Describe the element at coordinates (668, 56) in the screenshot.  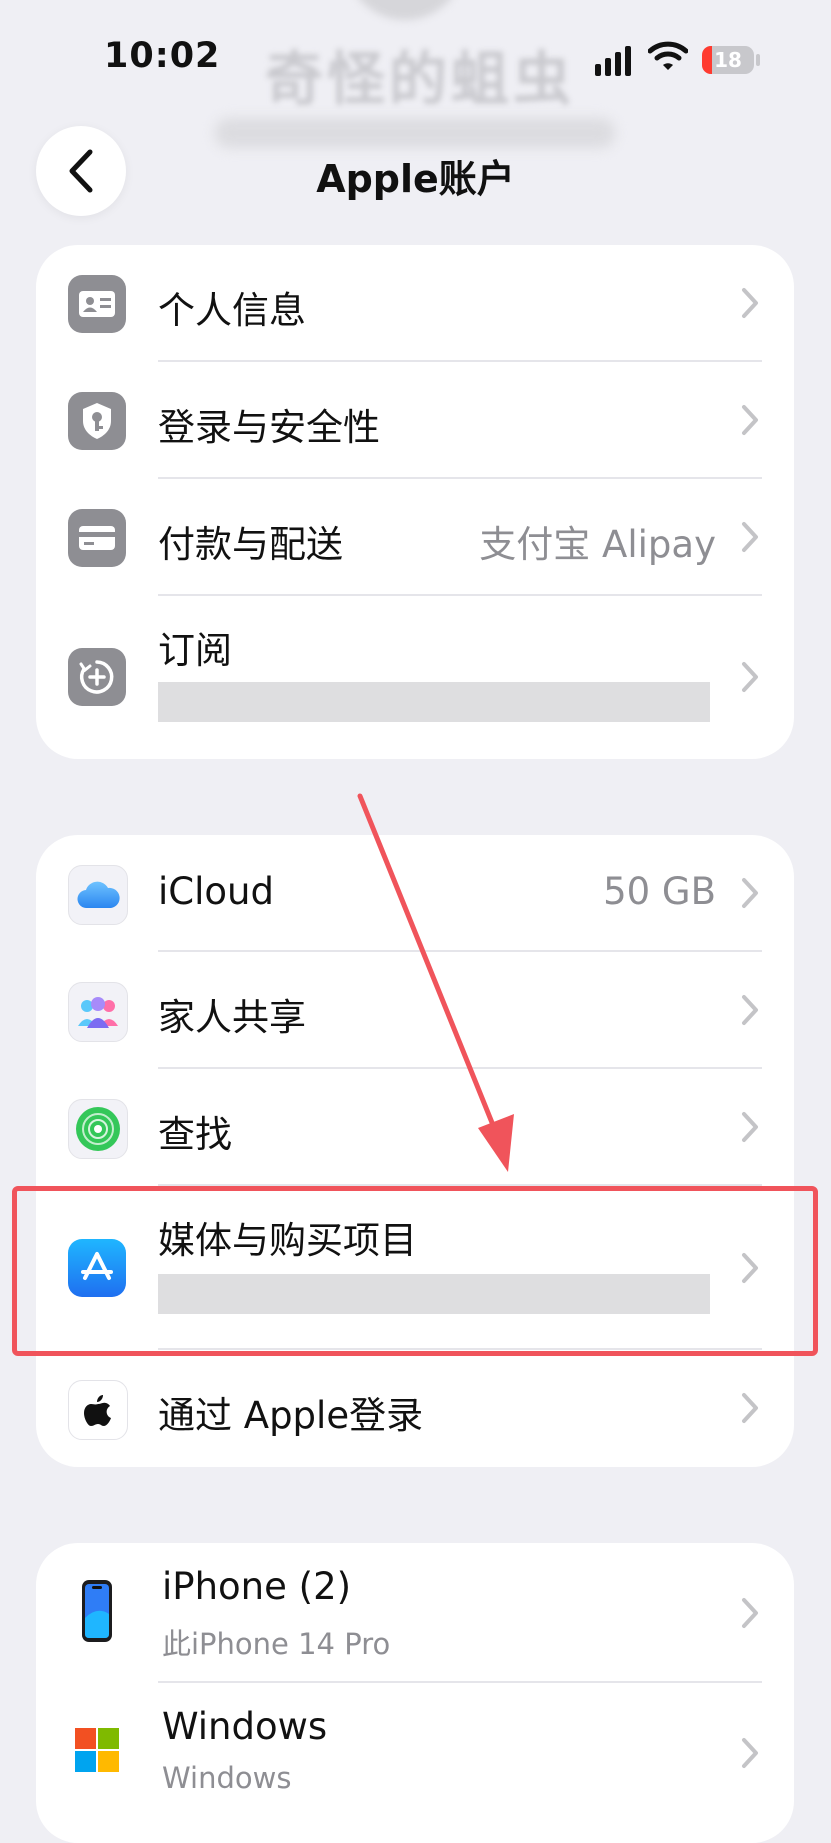
I see `wifi-icon` at that location.